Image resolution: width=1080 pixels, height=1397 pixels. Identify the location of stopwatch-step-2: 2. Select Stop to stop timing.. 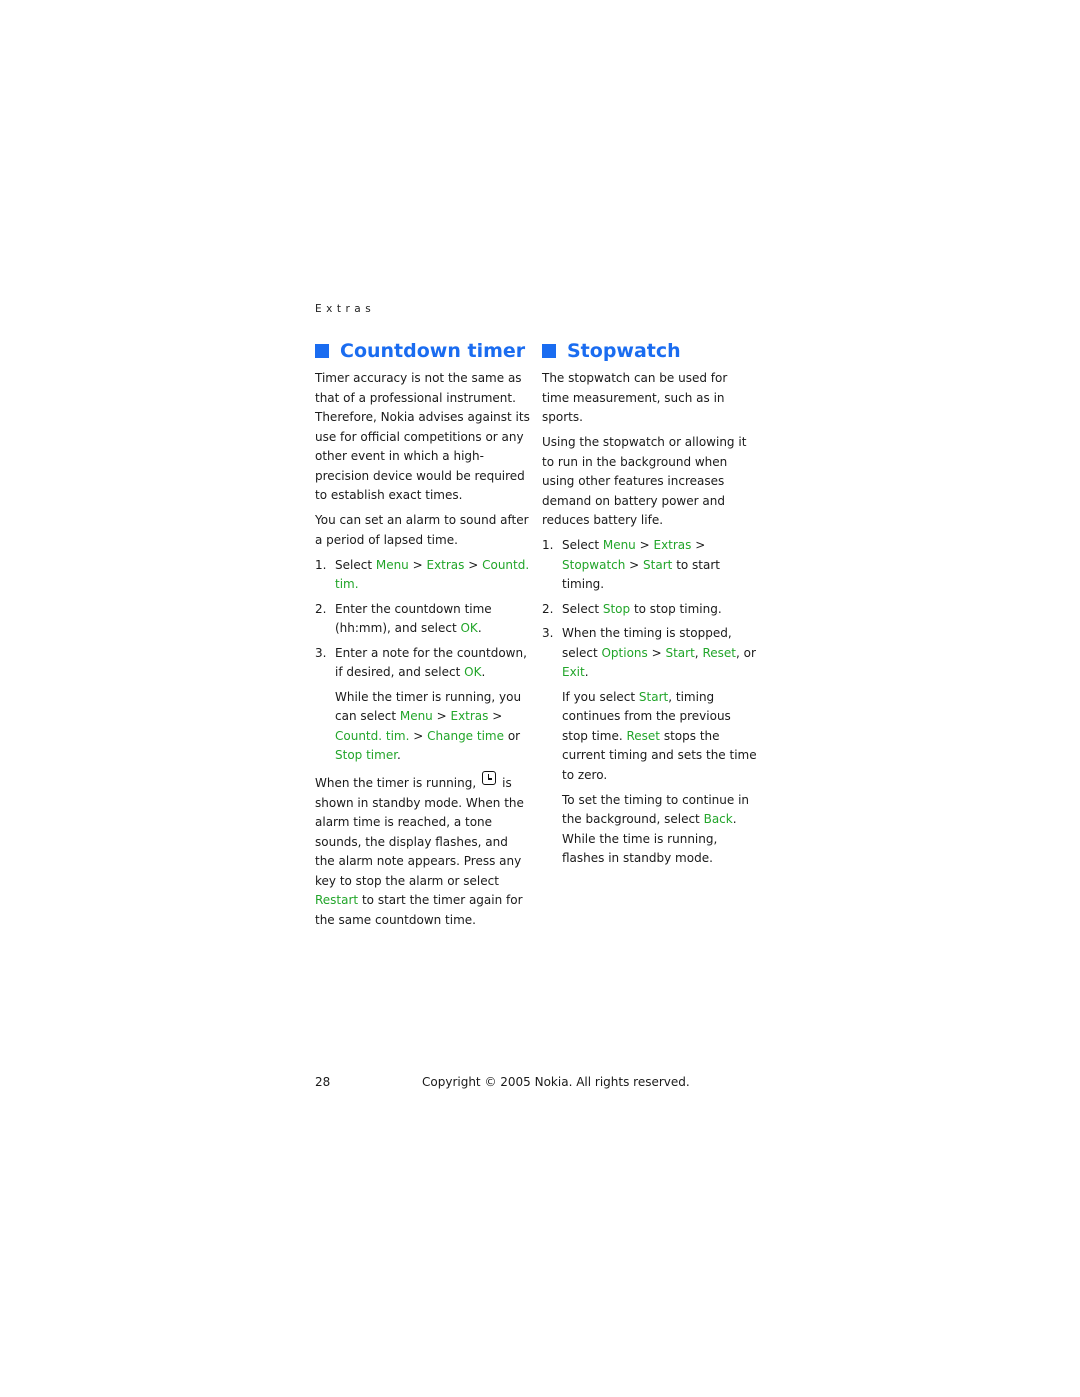
(649, 610).